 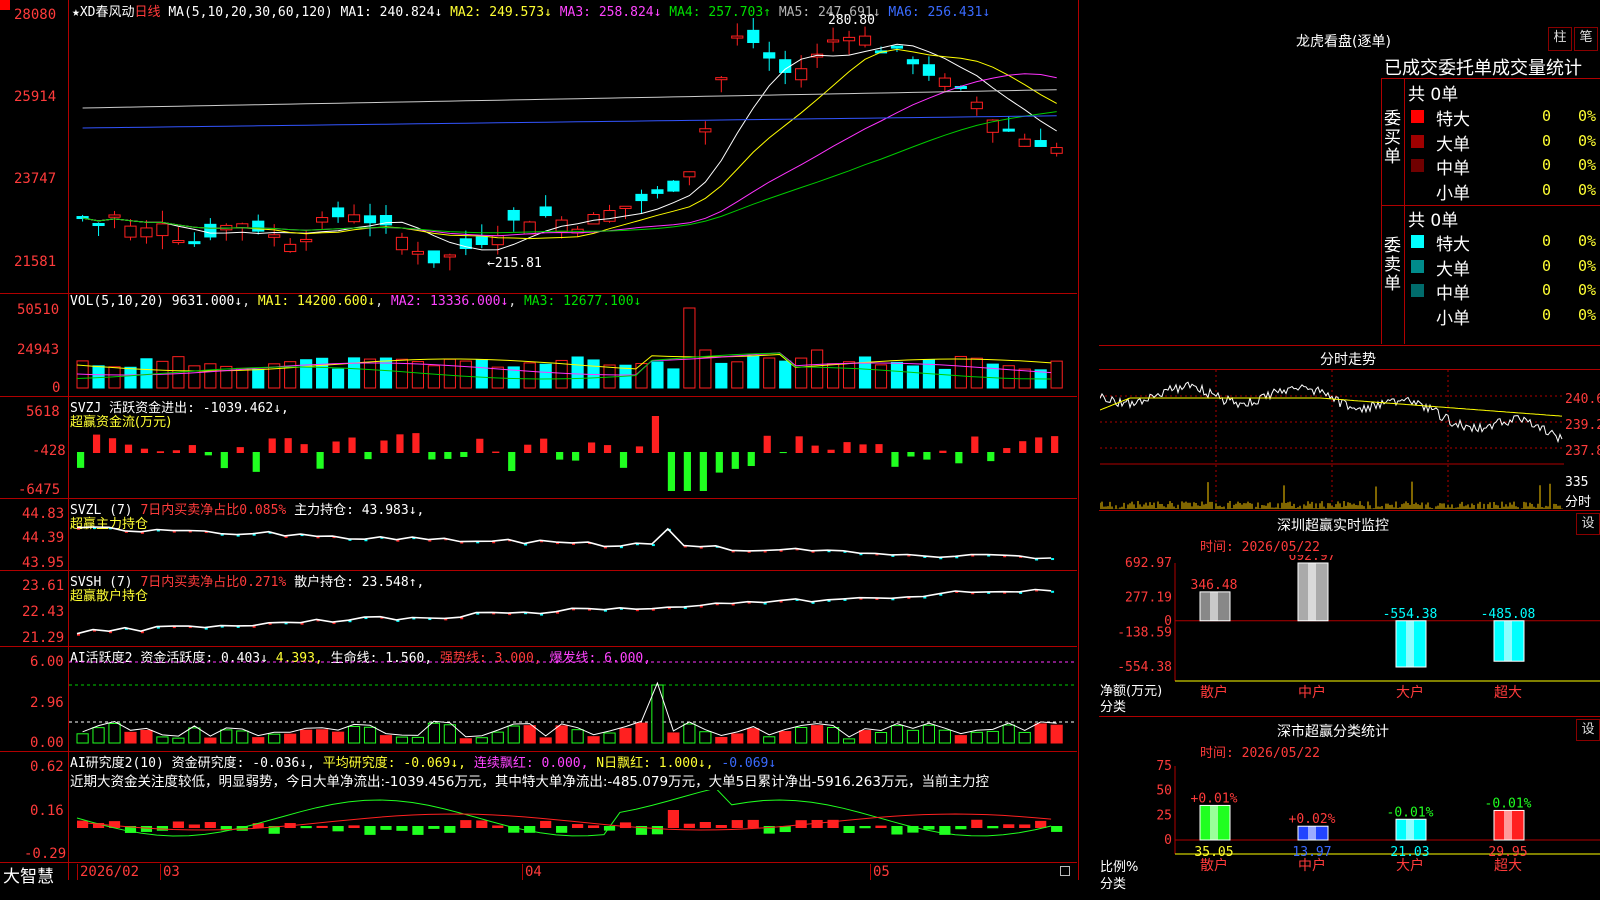 I want to click on volume-chart, so click(x=572, y=351).